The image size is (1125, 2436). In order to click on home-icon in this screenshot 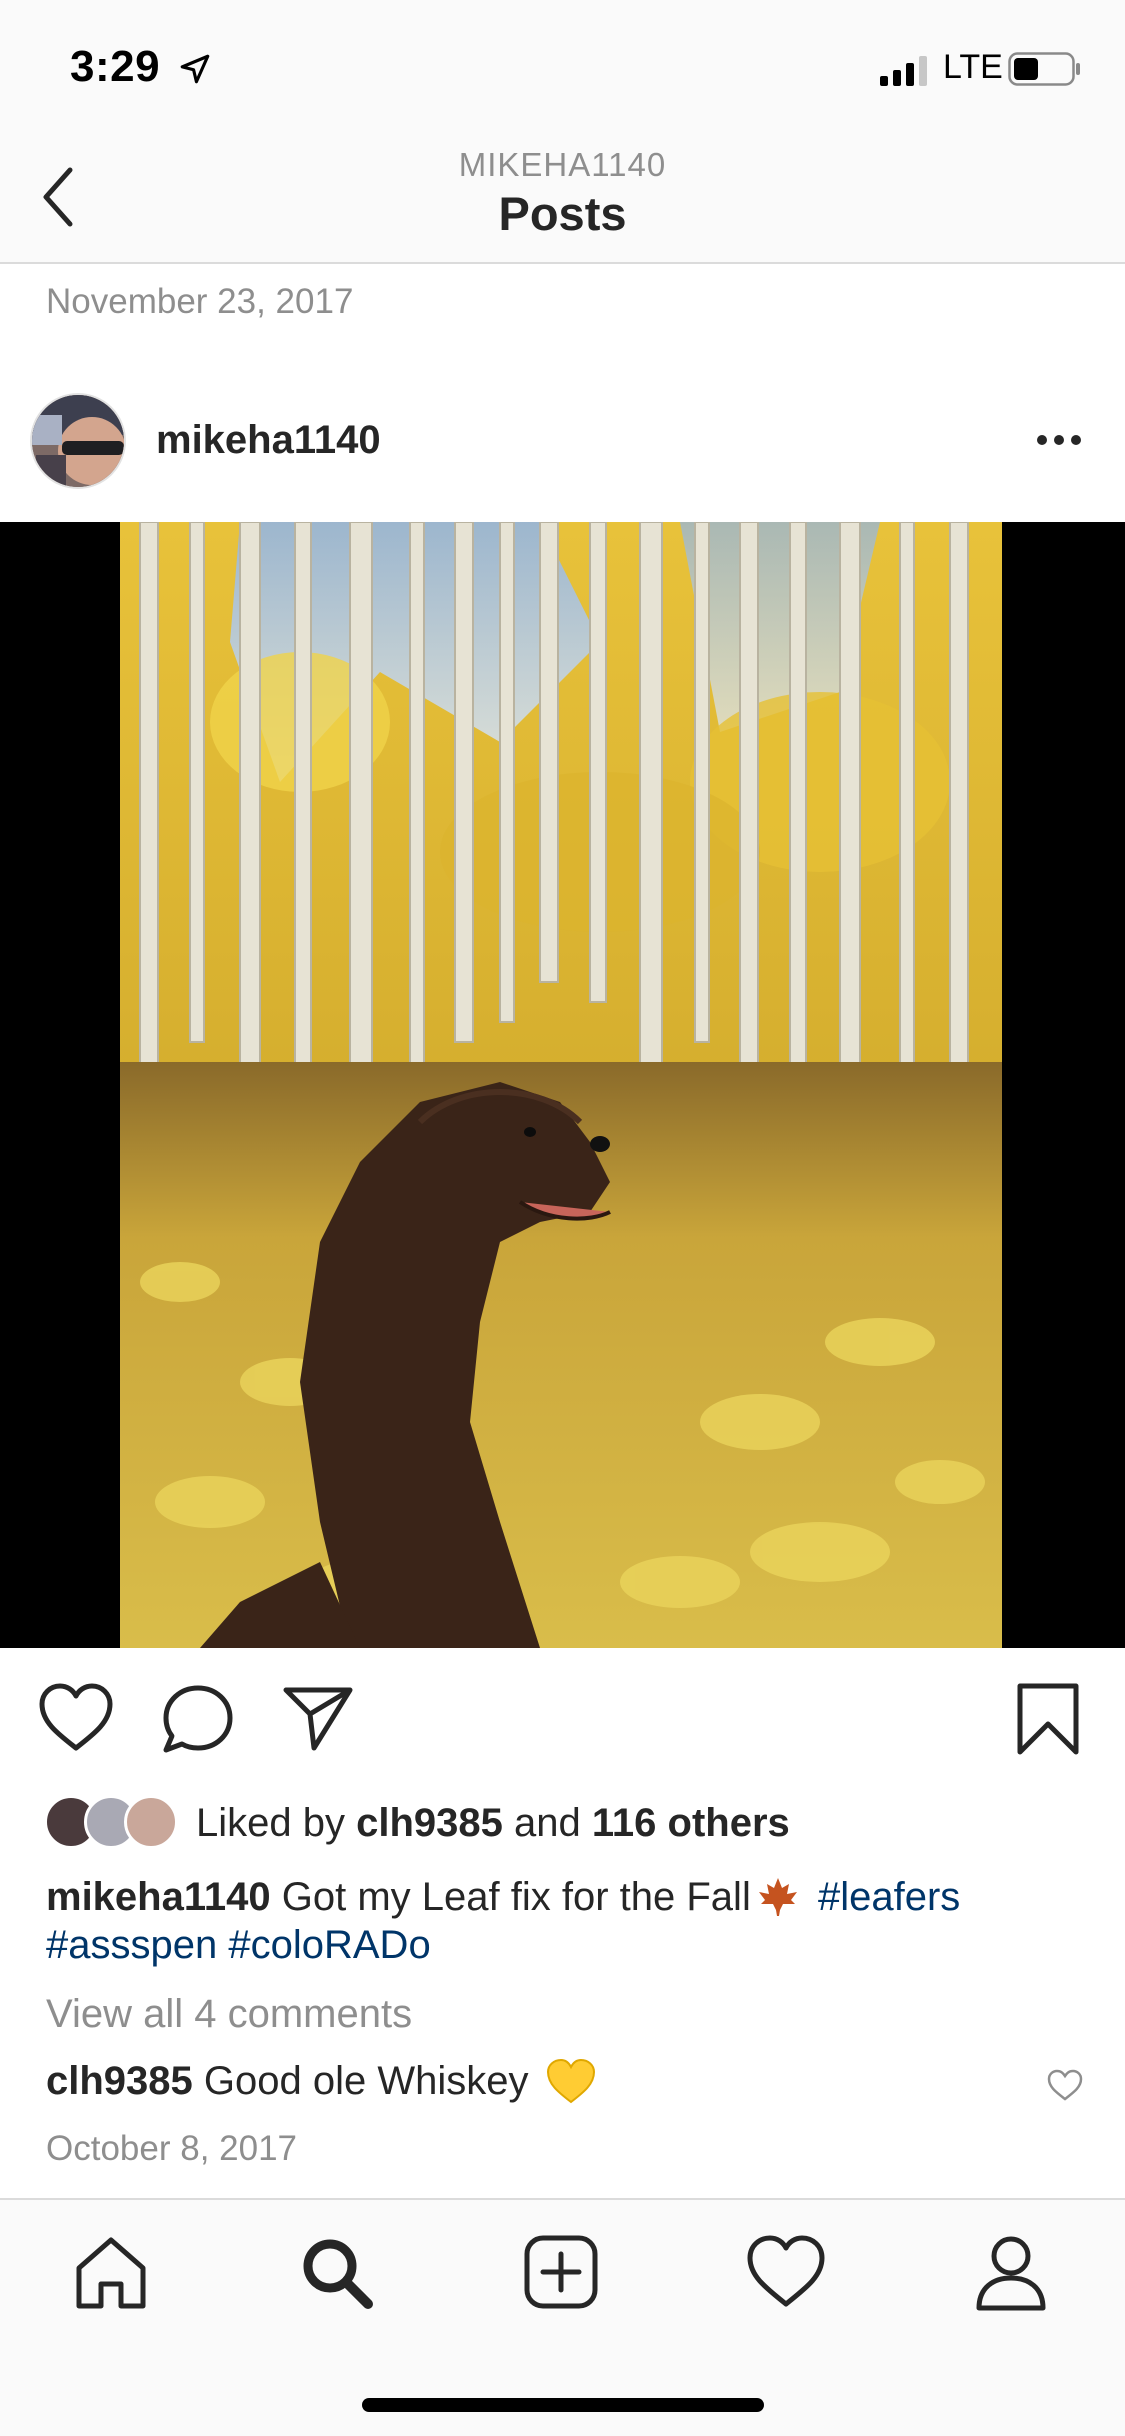, I will do `click(111, 2272)`.